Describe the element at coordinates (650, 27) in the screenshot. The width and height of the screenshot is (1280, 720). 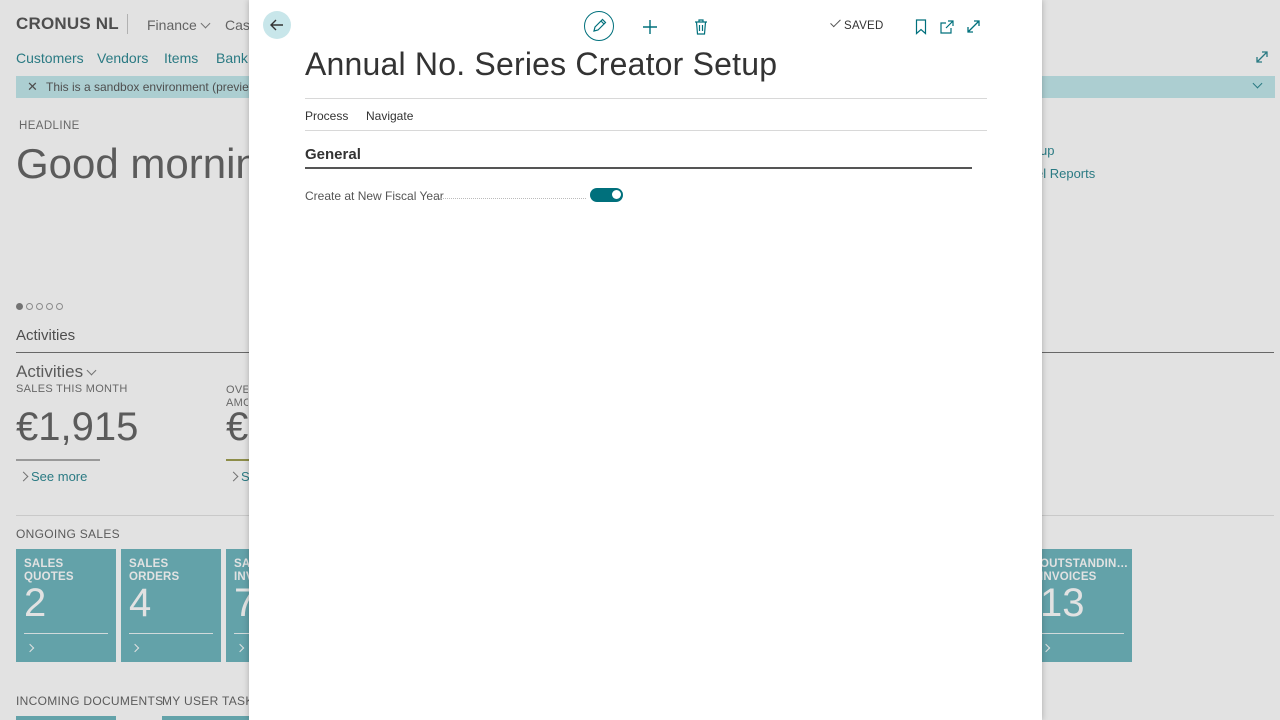
I see `plus-icon` at that location.